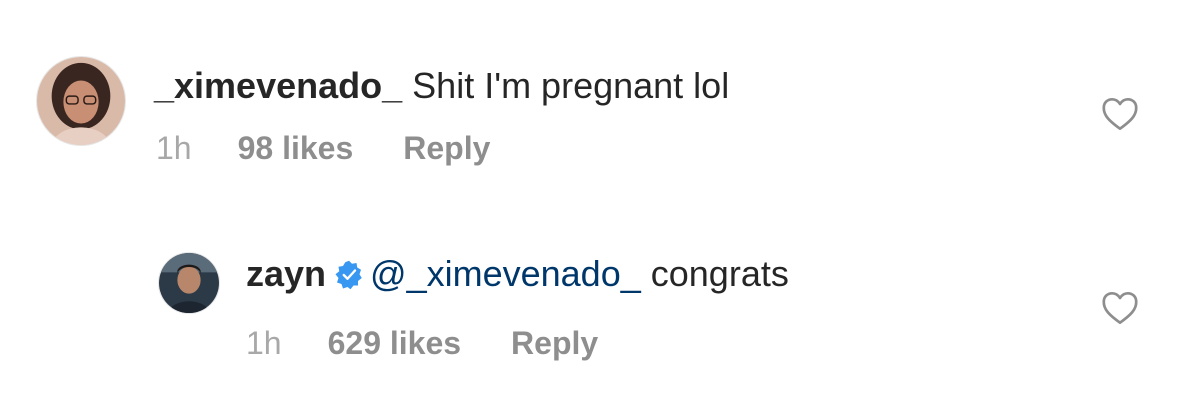 The height and width of the screenshot is (417, 1200). I want to click on likes-count: 629 likes, so click(394, 343).